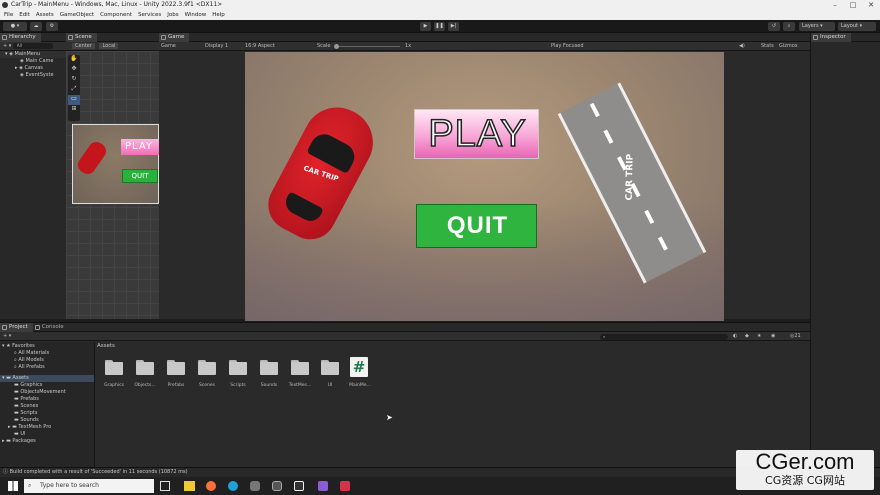  What do you see at coordinates (115, 164) in the screenshot?
I see `scene-canvas-preview: PLAY QUIT` at bounding box center [115, 164].